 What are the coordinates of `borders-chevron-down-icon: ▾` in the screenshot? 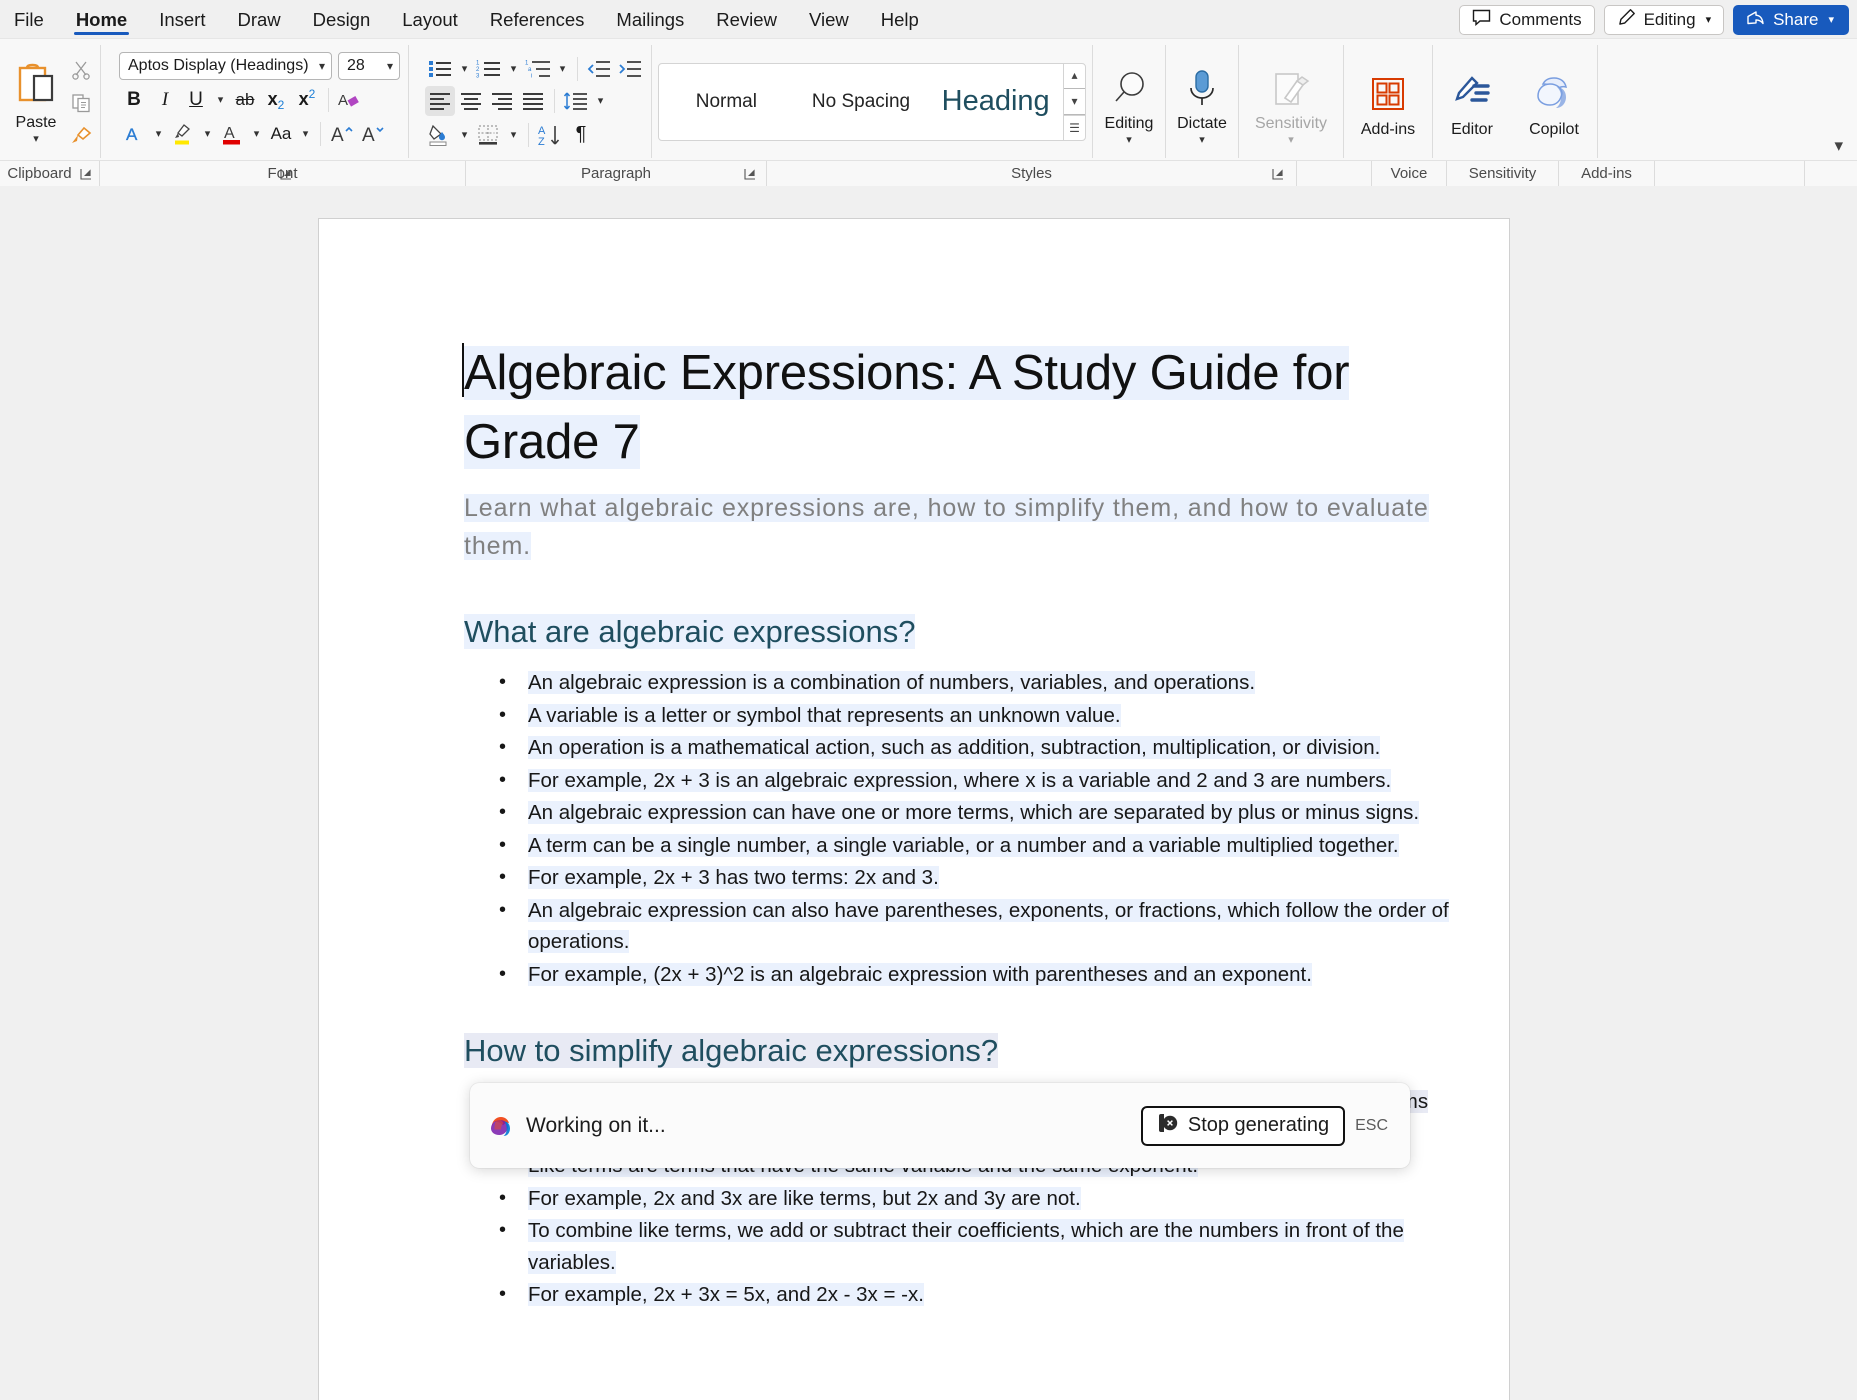 It's located at (513, 135).